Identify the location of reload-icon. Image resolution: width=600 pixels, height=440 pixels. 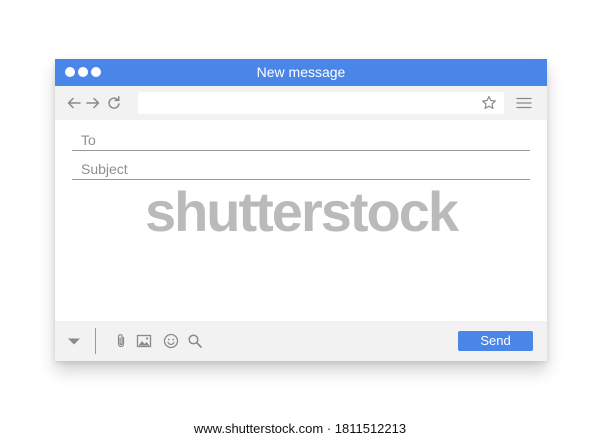
(114, 103).